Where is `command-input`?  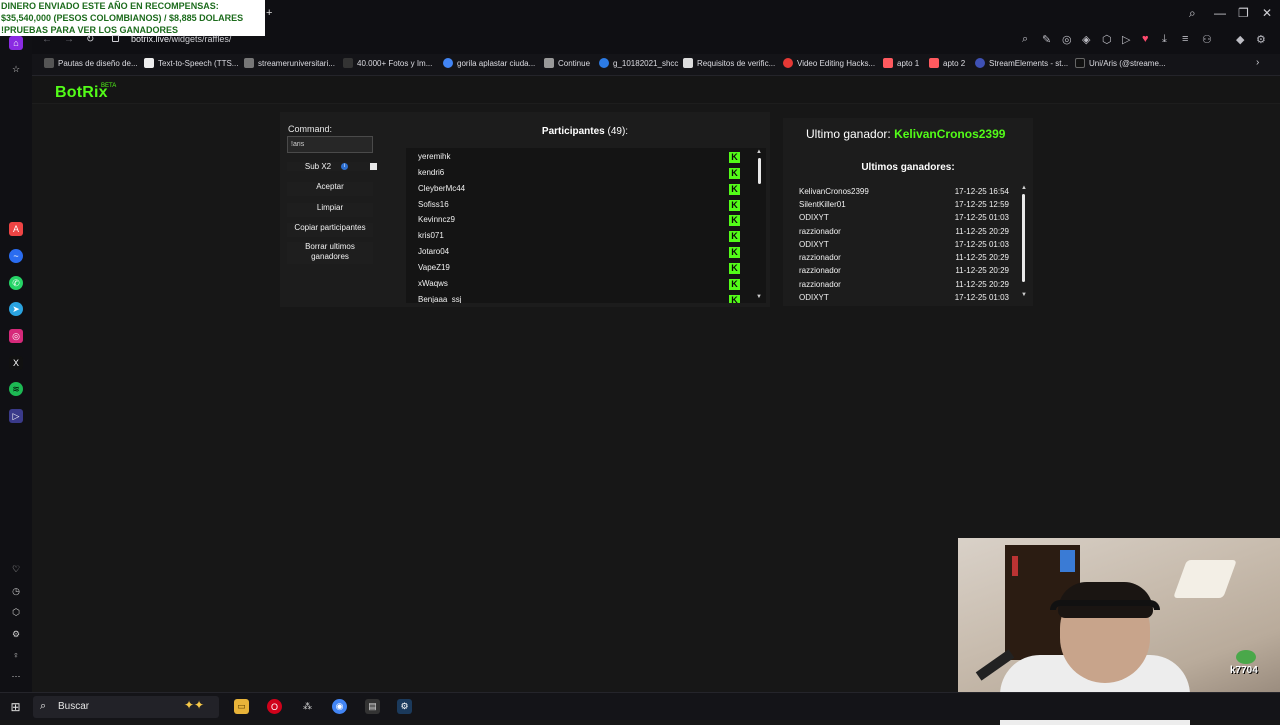 command-input is located at coordinates (330, 144).